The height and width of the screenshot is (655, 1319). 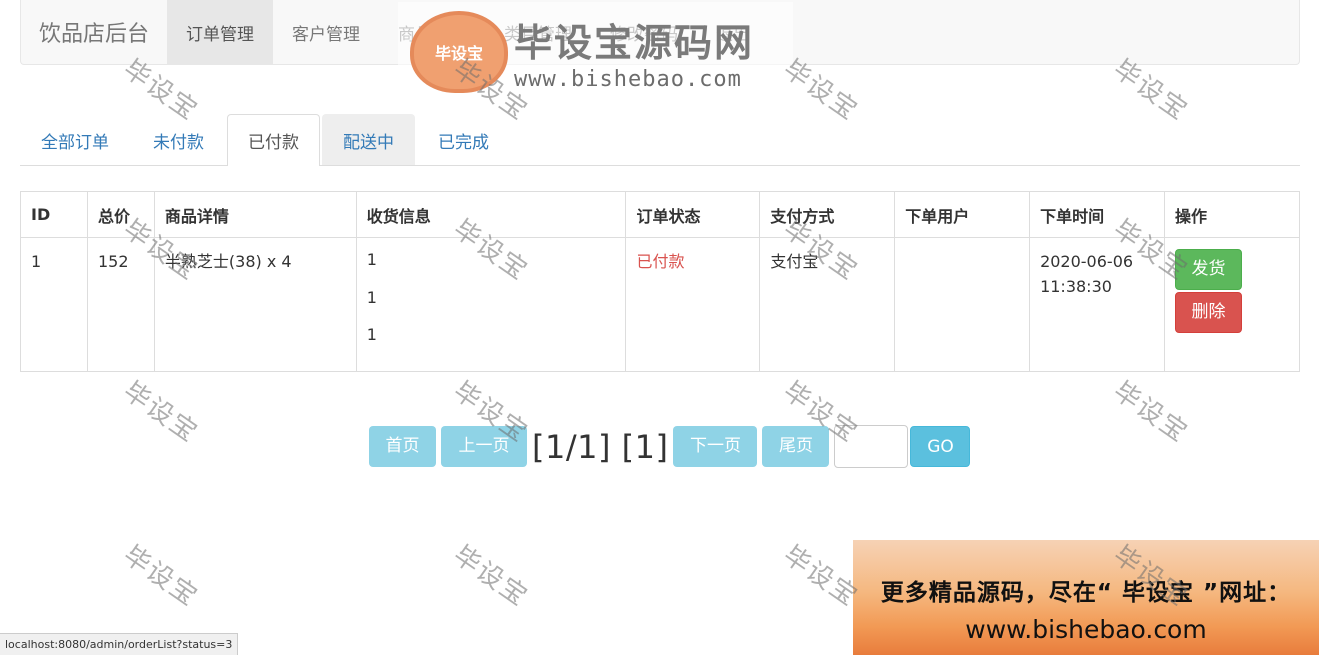 I want to click on header-address: 收货信息, so click(x=491, y=214).